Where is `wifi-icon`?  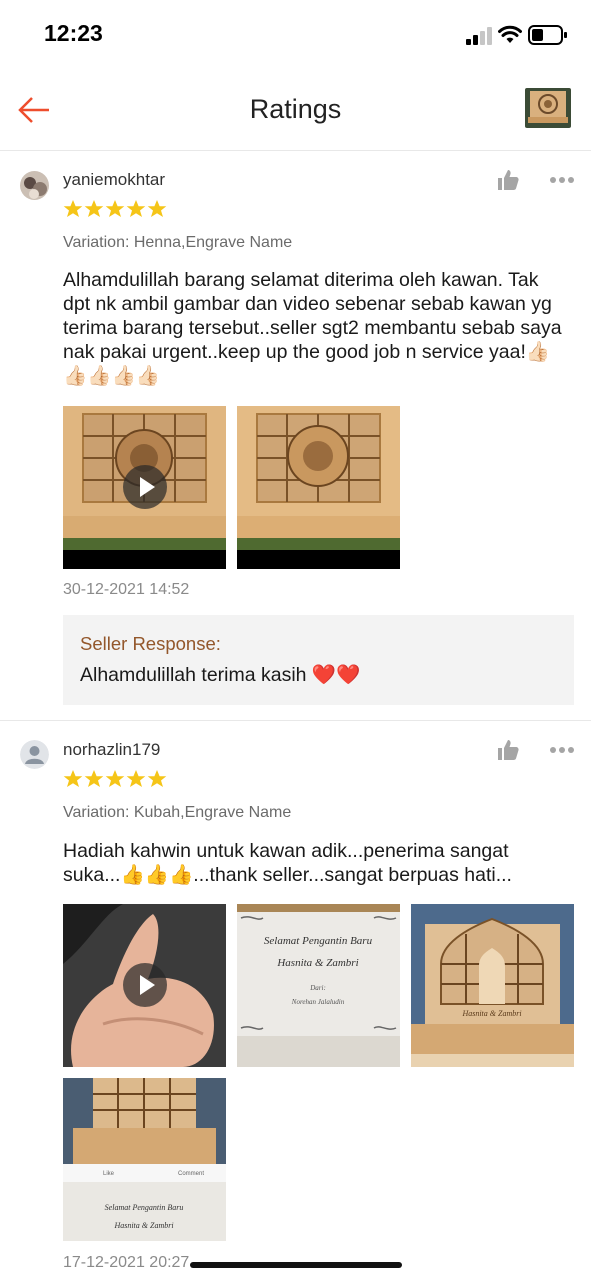
wifi-icon is located at coordinates (510, 34).